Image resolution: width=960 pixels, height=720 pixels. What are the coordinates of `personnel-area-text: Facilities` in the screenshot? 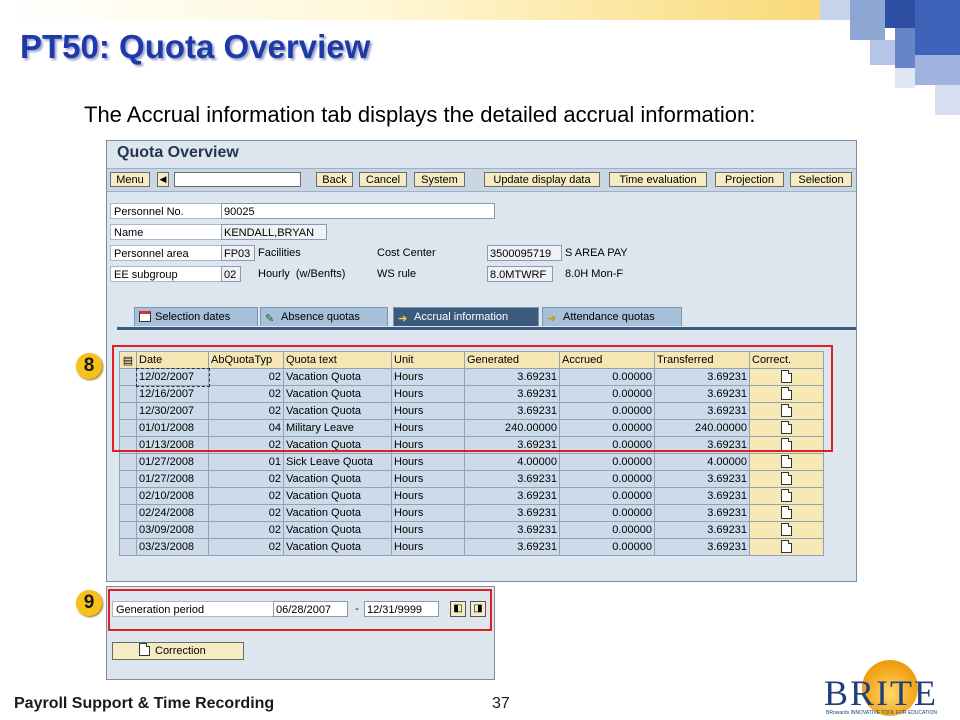 It's located at (279, 253).